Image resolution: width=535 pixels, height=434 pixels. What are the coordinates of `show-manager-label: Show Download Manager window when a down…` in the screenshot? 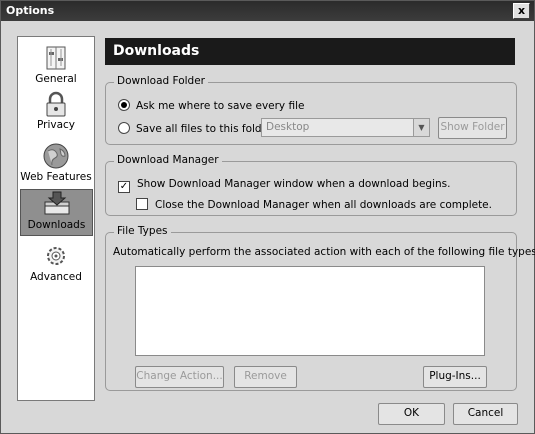 It's located at (294, 184).